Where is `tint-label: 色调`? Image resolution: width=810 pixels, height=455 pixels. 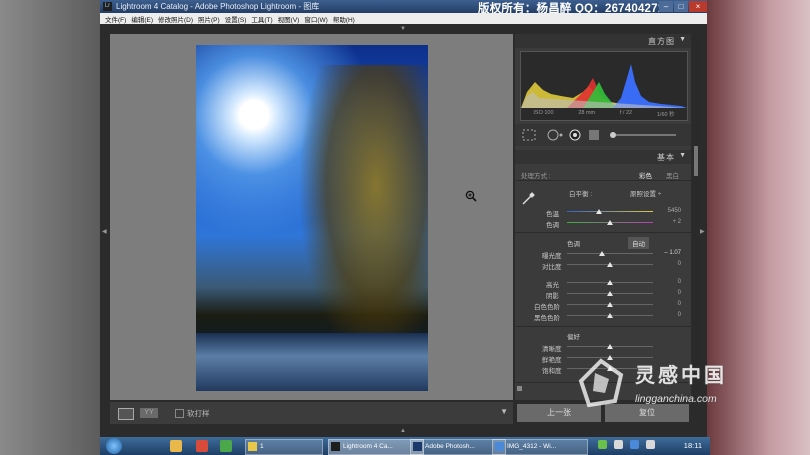
tint-label: 色调 is located at coordinates (552, 225).